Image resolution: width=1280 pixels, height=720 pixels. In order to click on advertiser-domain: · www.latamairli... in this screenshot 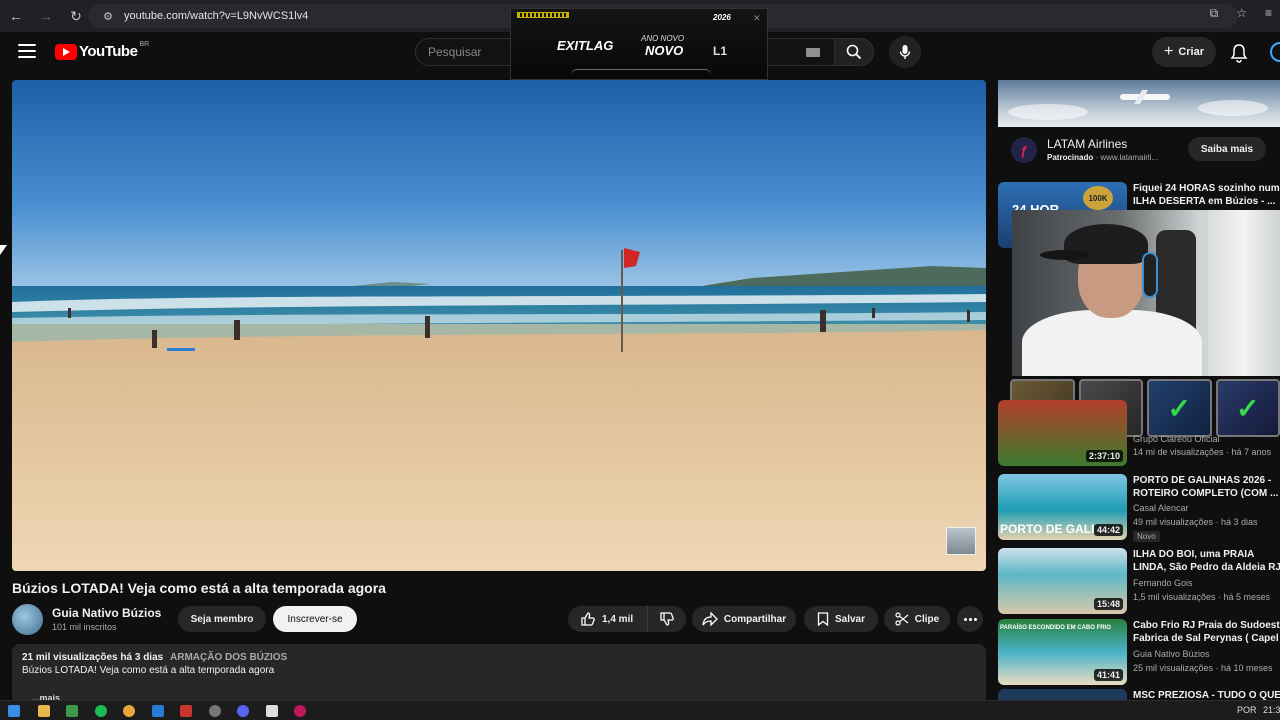, I will do `click(1127, 157)`.